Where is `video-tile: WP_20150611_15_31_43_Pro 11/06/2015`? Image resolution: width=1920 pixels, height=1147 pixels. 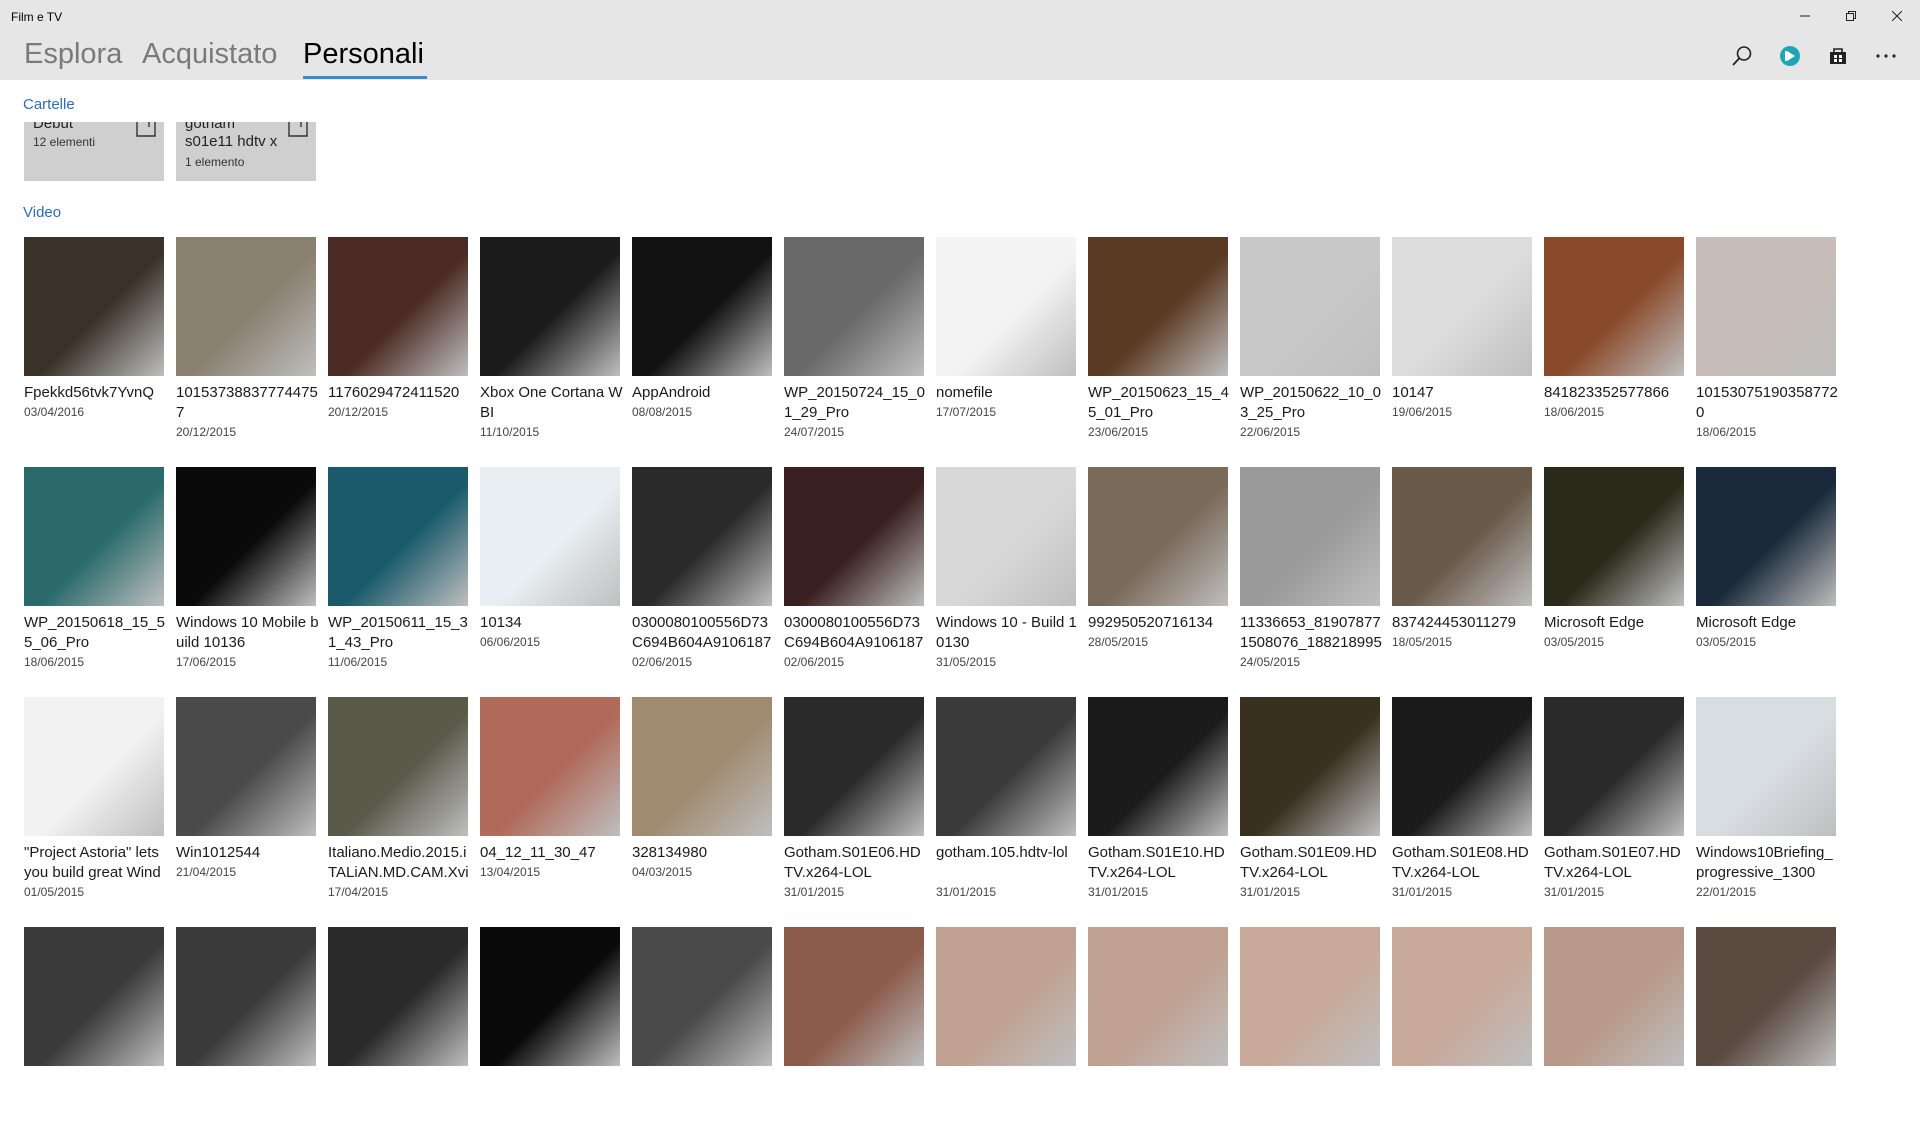
video-tile: WP_20150611_15_31_43_Pro 11/06/2015 is located at coordinates (398, 577).